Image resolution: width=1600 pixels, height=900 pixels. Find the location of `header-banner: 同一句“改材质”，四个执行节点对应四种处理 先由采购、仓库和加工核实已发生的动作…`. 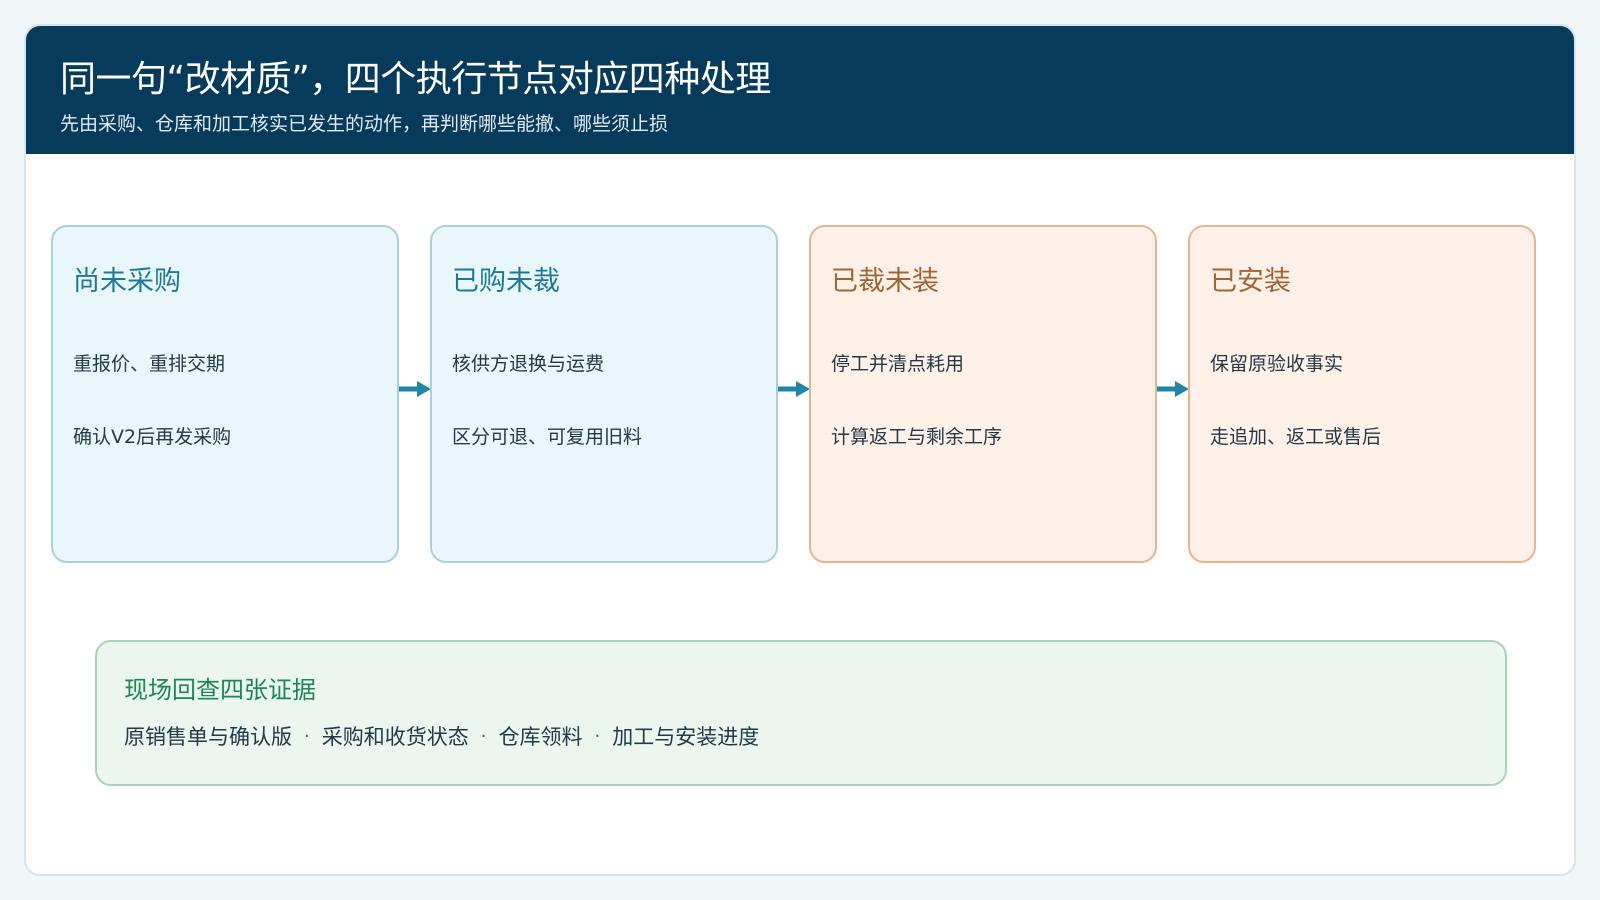

header-banner: 同一句“改材质”，四个执行节点对应四种处理 先由采购、仓库和加工核实已发生的动作… is located at coordinates (800, 90).